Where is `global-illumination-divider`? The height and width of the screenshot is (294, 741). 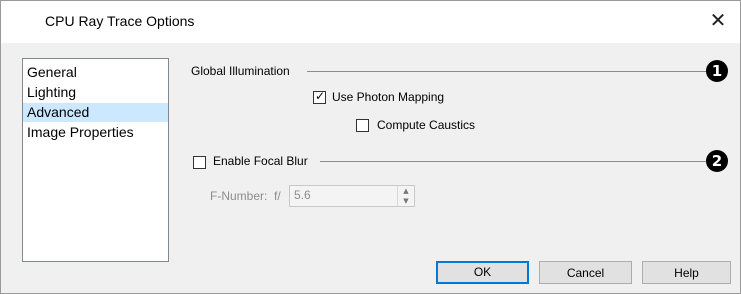
global-illumination-divider is located at coordinates (507, 71).